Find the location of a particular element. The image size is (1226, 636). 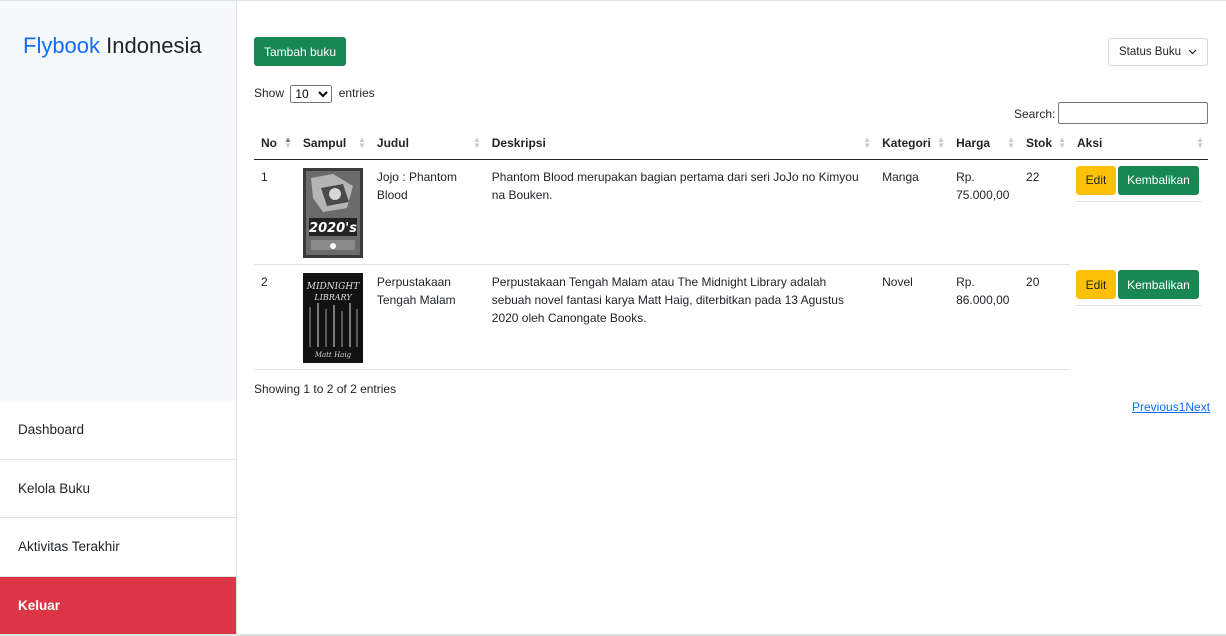

pagination-previous: Previous is located at coordinates (1155, 407).